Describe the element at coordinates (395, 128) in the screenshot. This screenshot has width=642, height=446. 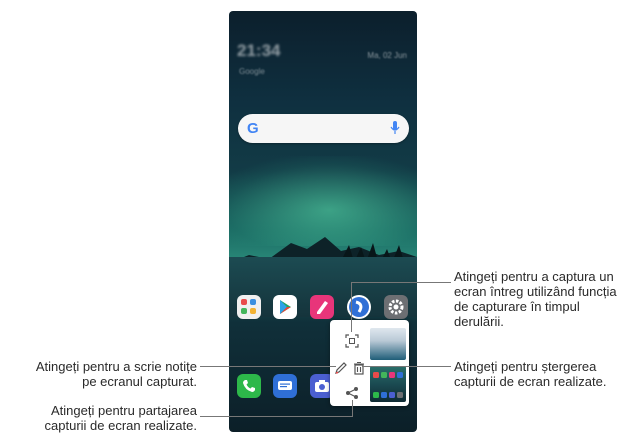
I see `microphone-icon` at that location.